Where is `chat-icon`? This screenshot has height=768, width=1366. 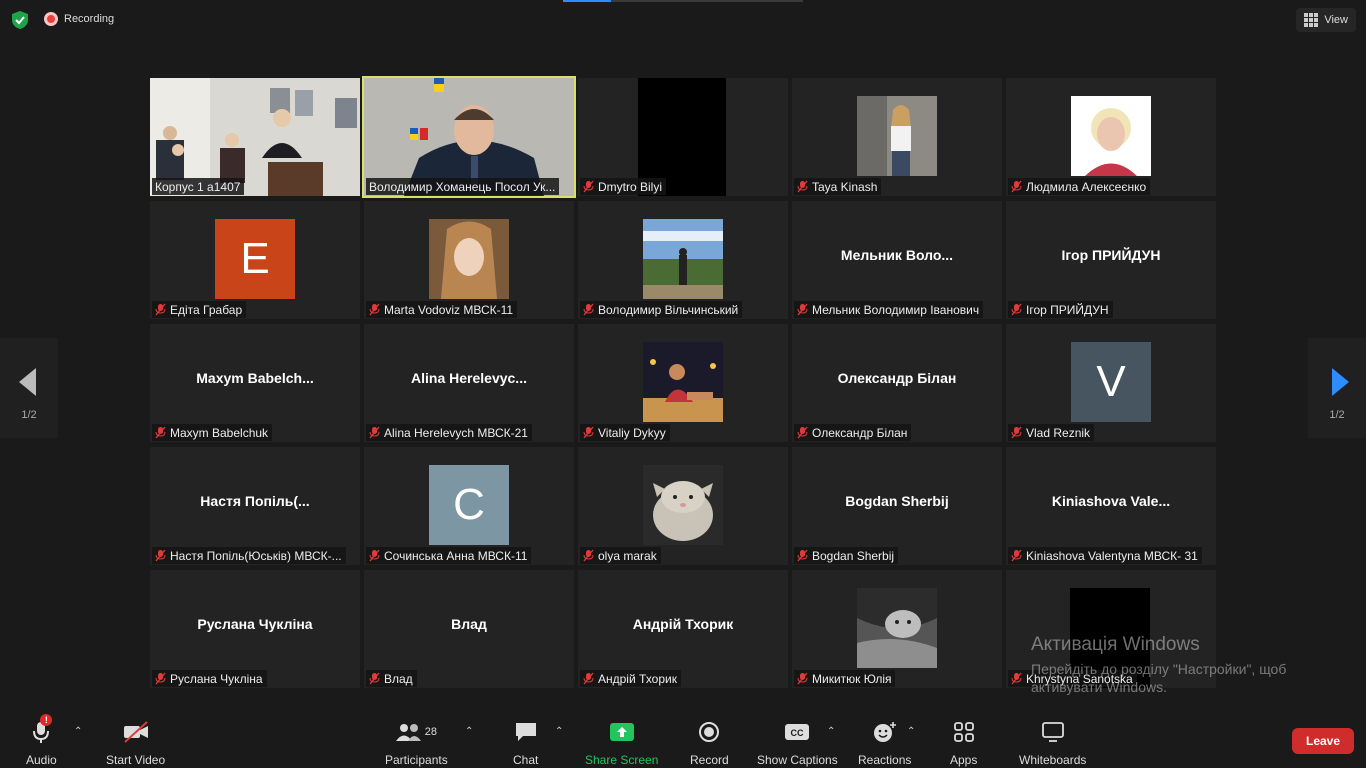
chat-icon is located at coordinates (525, 732).